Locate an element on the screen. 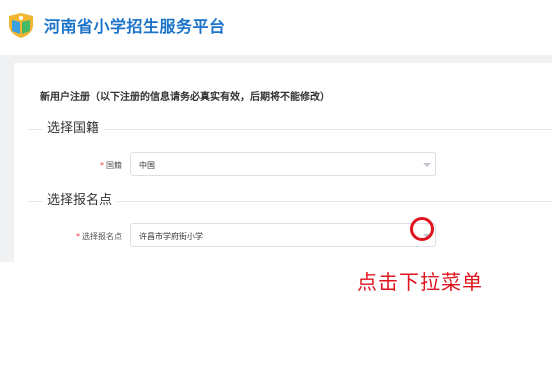 The height and width of the screenshot is (375, 552). form-title: 新用户注册（以下注册的信息请务必真实有效，后期将不能修改） is located at coordinates (185, 97).